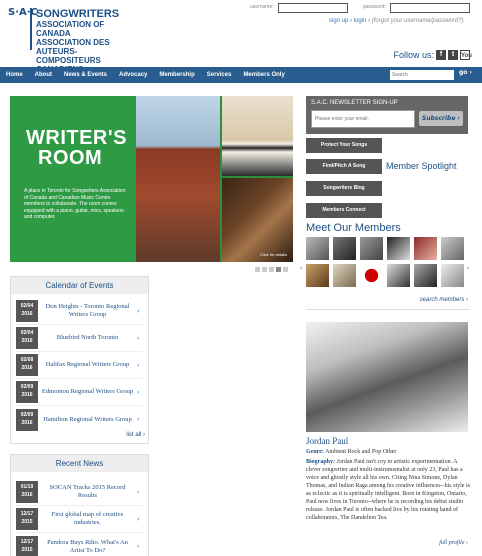 The height and width of the screenshot is (556, 482). What do you see at coordinates (441, 118) in the screenshot?
I see `subscribe-button: Subscribe ›` at bounding box center [441, 118].